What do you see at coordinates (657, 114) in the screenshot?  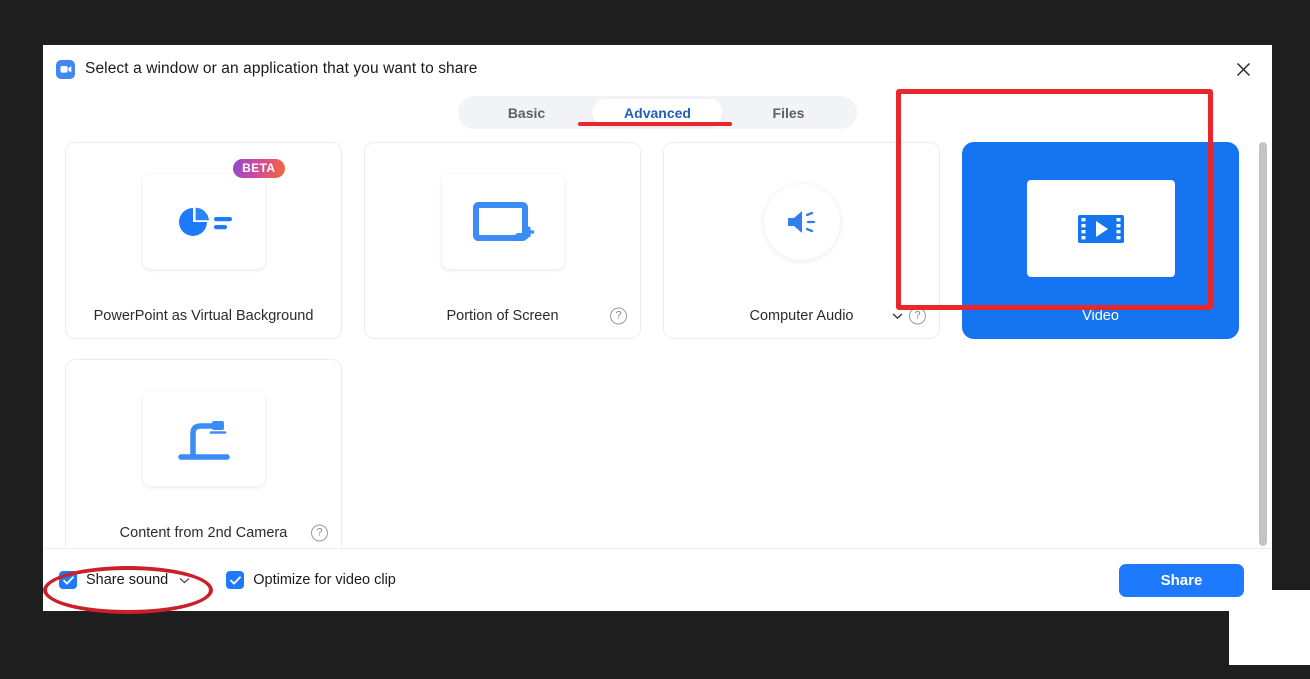 I see `tabbar-container: Basic Advanced Files` at bounding box center [657, 114].